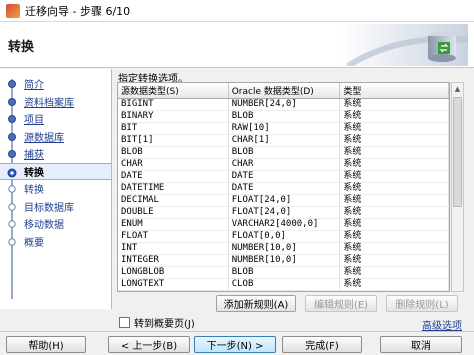 The image size is (474, 355). What do you see at coordinates (49, 103) in the screenshot?
I see `nav-step-label: 资料档案库` at bounding box center [49, 103].